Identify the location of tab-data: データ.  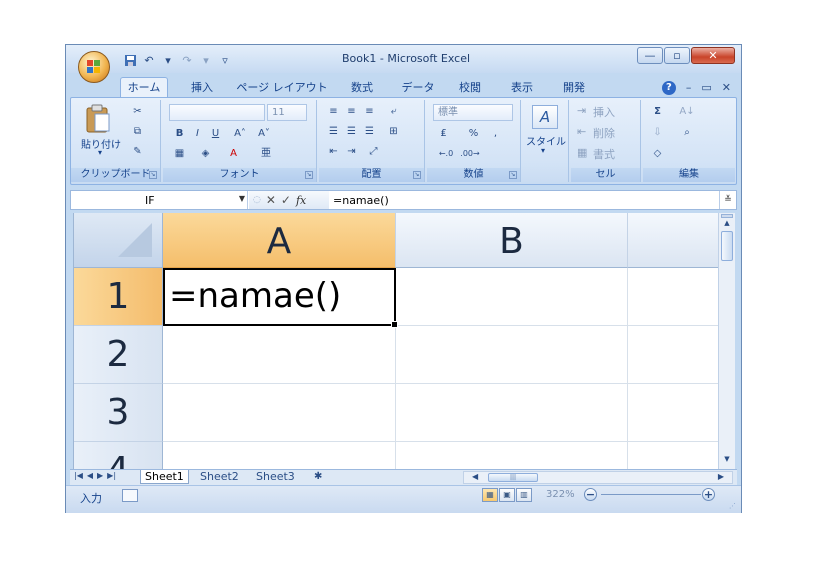
(418, 87).